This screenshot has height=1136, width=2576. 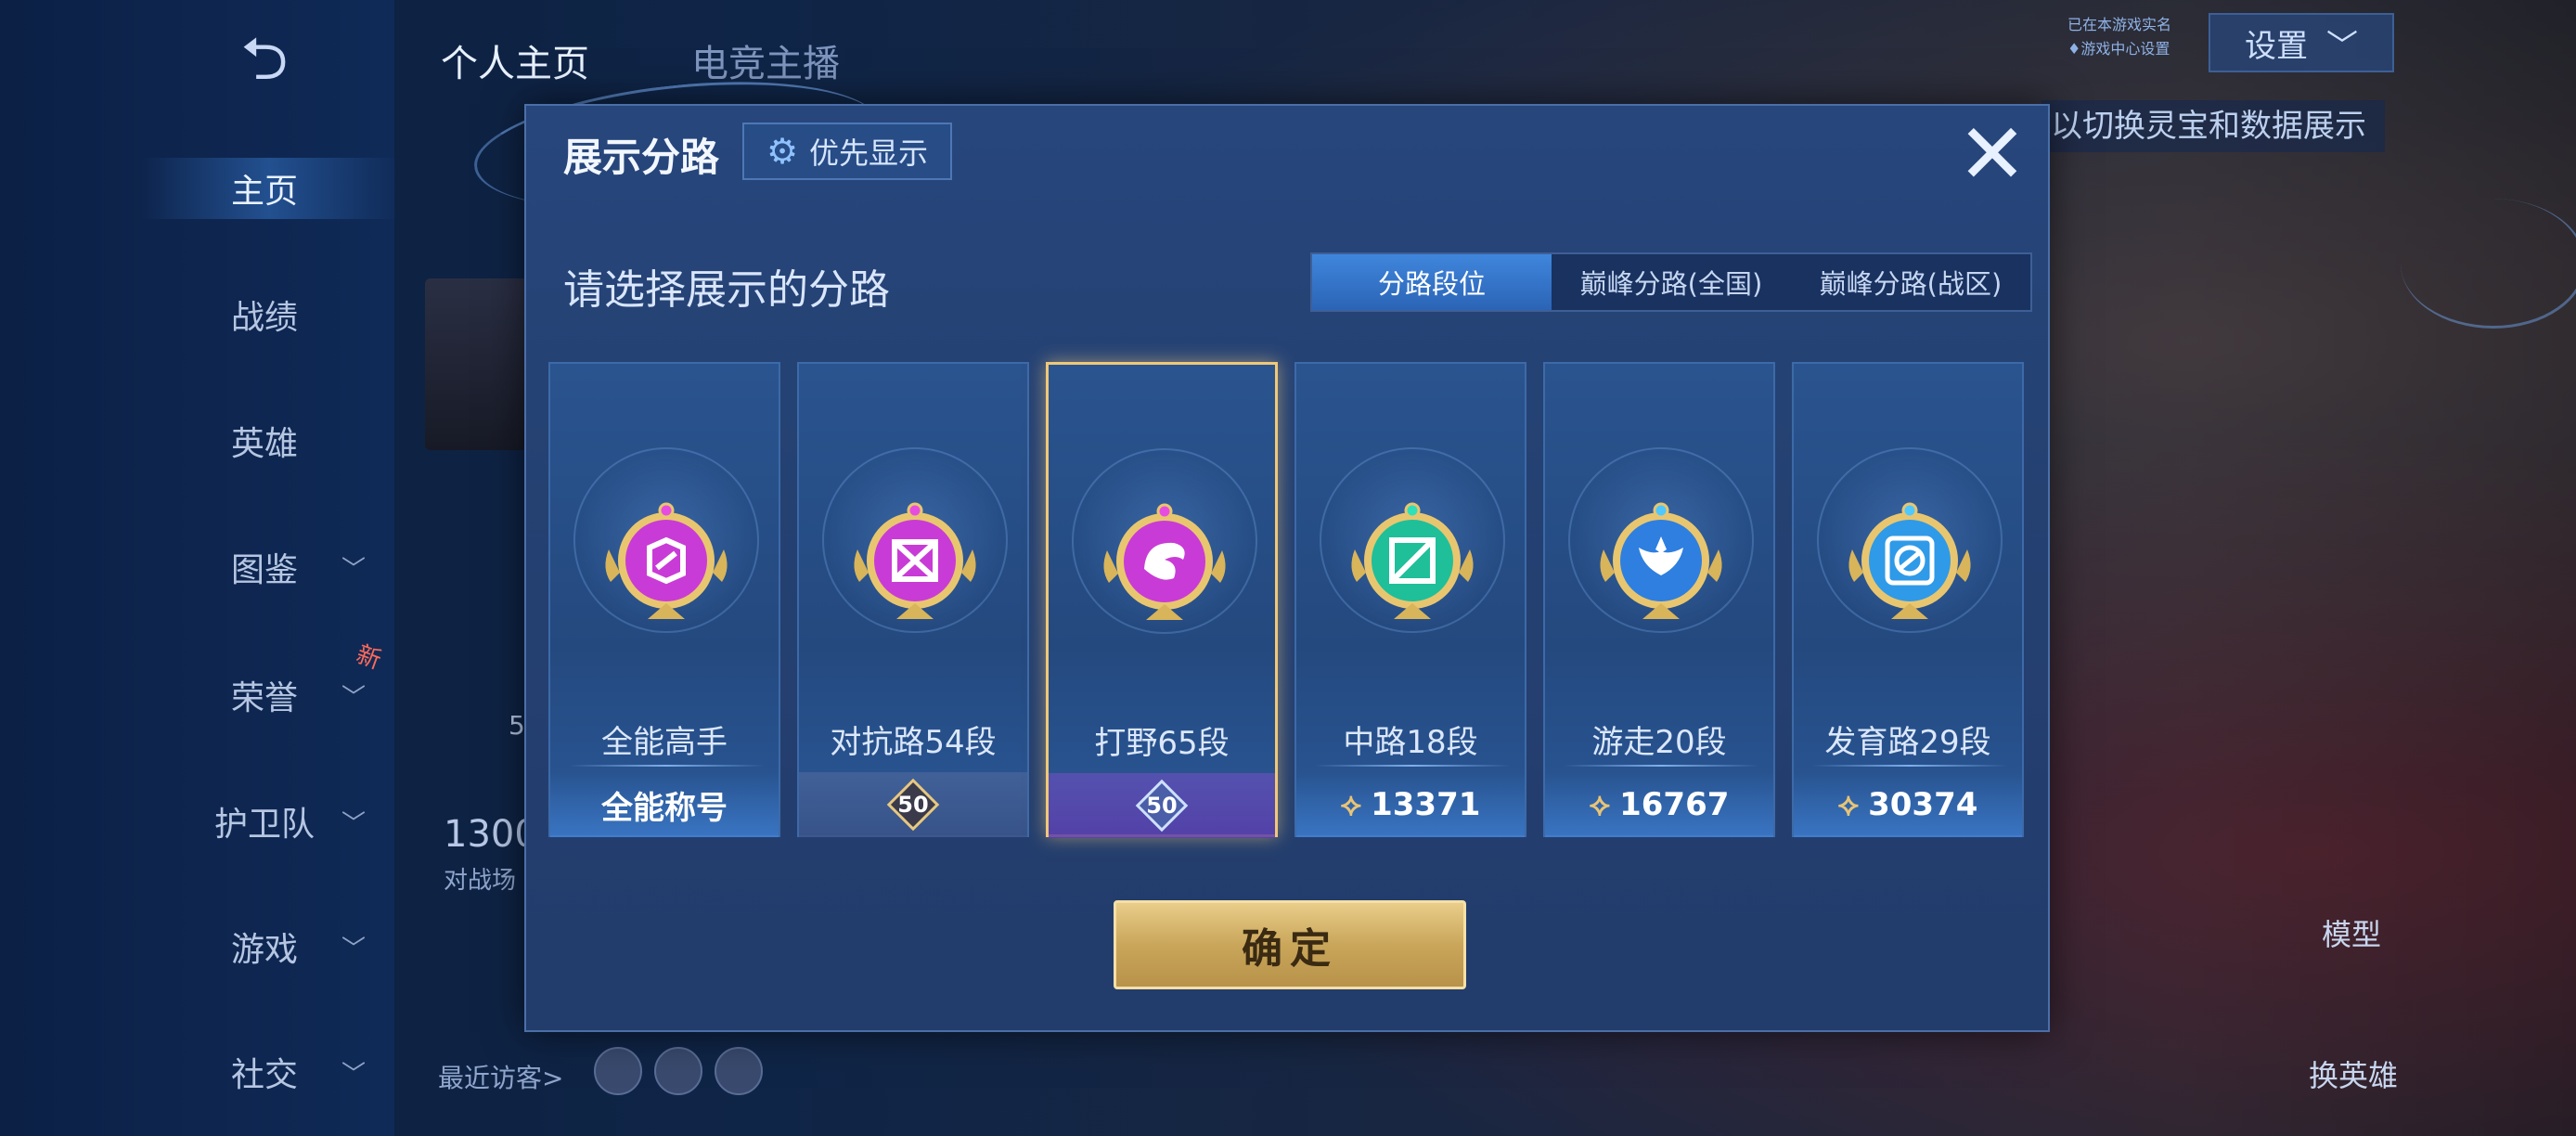 I want to click on card-label: 打野65段, so click(x=1162, y=743).